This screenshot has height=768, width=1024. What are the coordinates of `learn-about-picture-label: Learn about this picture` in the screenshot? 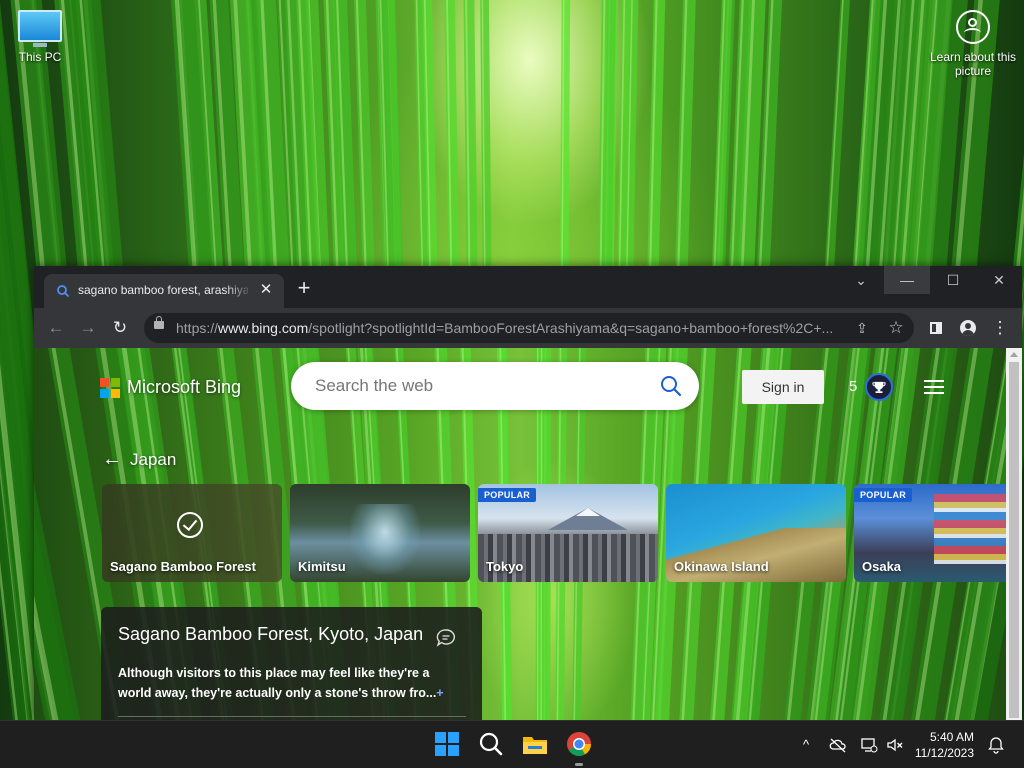 It's located at (973, 64).